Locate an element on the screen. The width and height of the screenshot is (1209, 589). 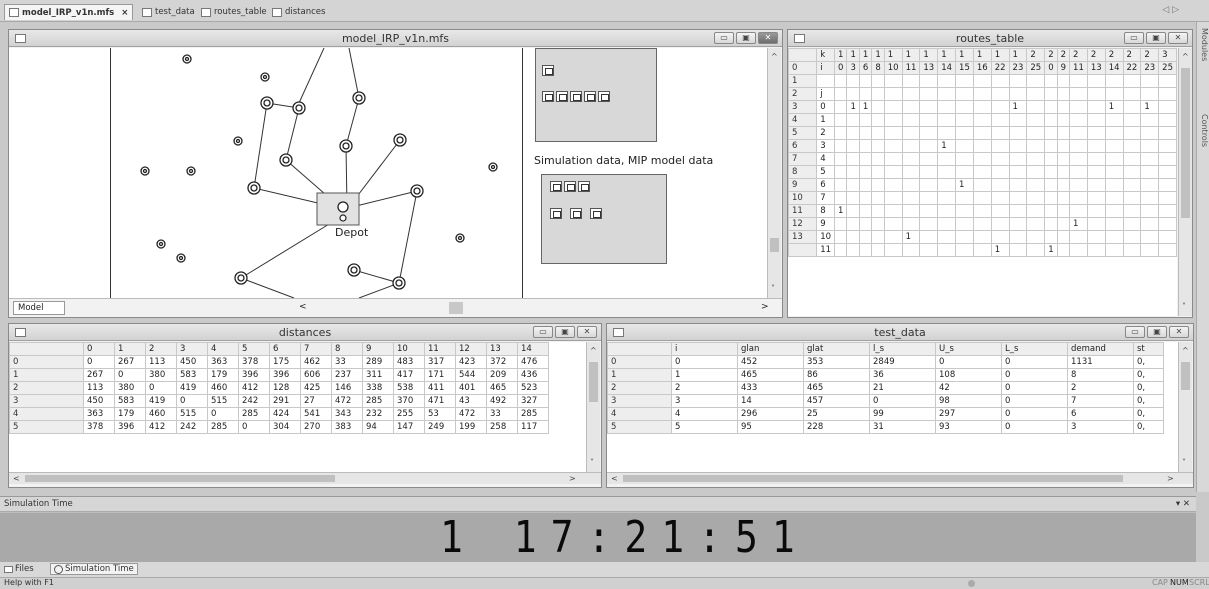
tab-close-icon: × is located at coordinates (124, 13).